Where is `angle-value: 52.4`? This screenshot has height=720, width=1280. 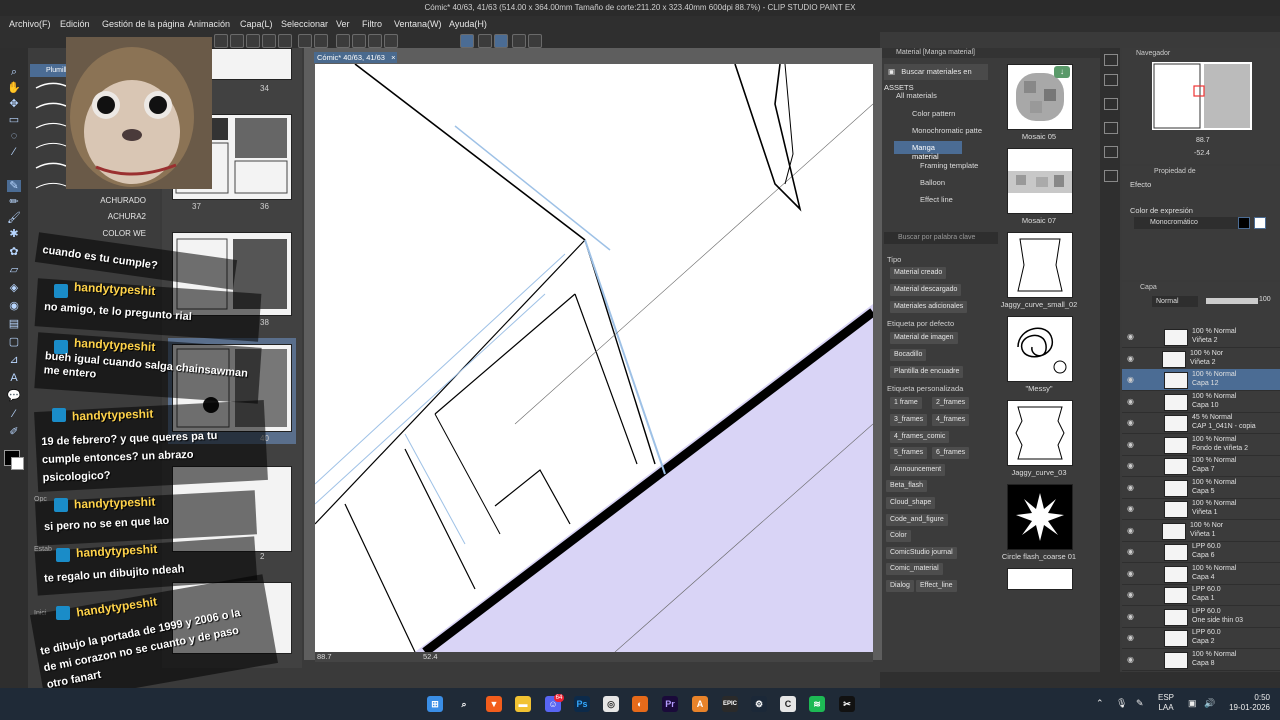 angle-value: 52.4 is located at coordinates (430, 657).